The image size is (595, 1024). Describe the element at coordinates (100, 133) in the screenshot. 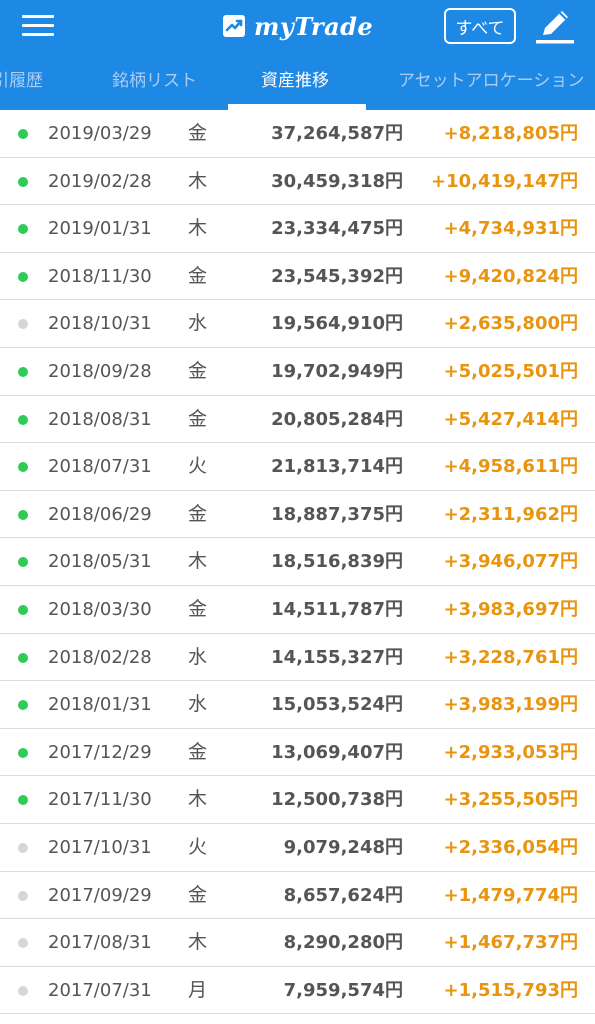

I see `row-date: 2019/03/29` at that location.